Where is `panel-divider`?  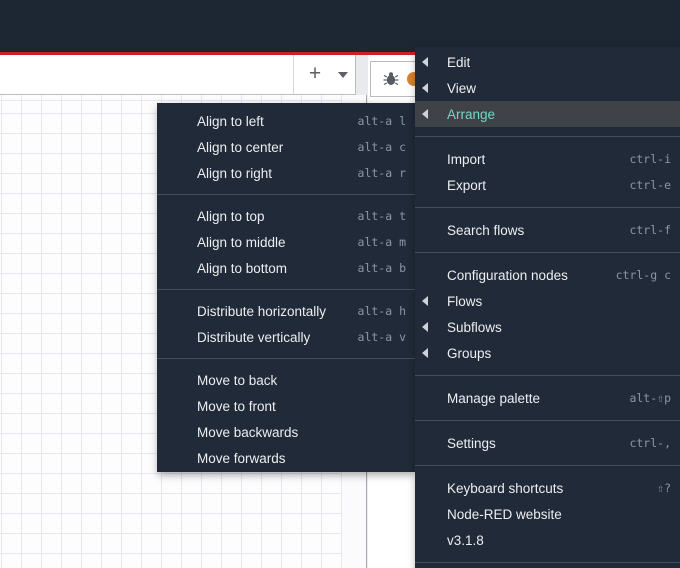
panel-divider is located at coordinates (362, 75).